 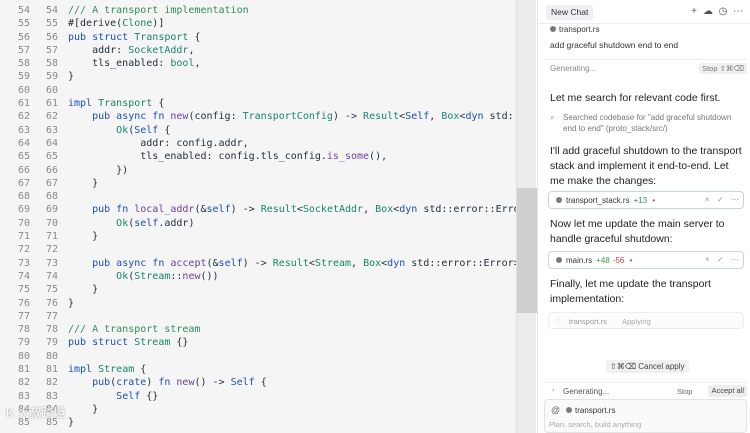 I want to click on code-token: {, so click(x=158, y=104).